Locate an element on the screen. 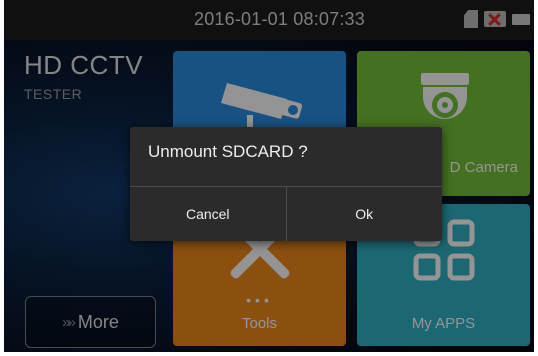 The width and height of the screenshot is (538, 356). brand: HD CCTV TESTER is located at coordinates (83, 76).